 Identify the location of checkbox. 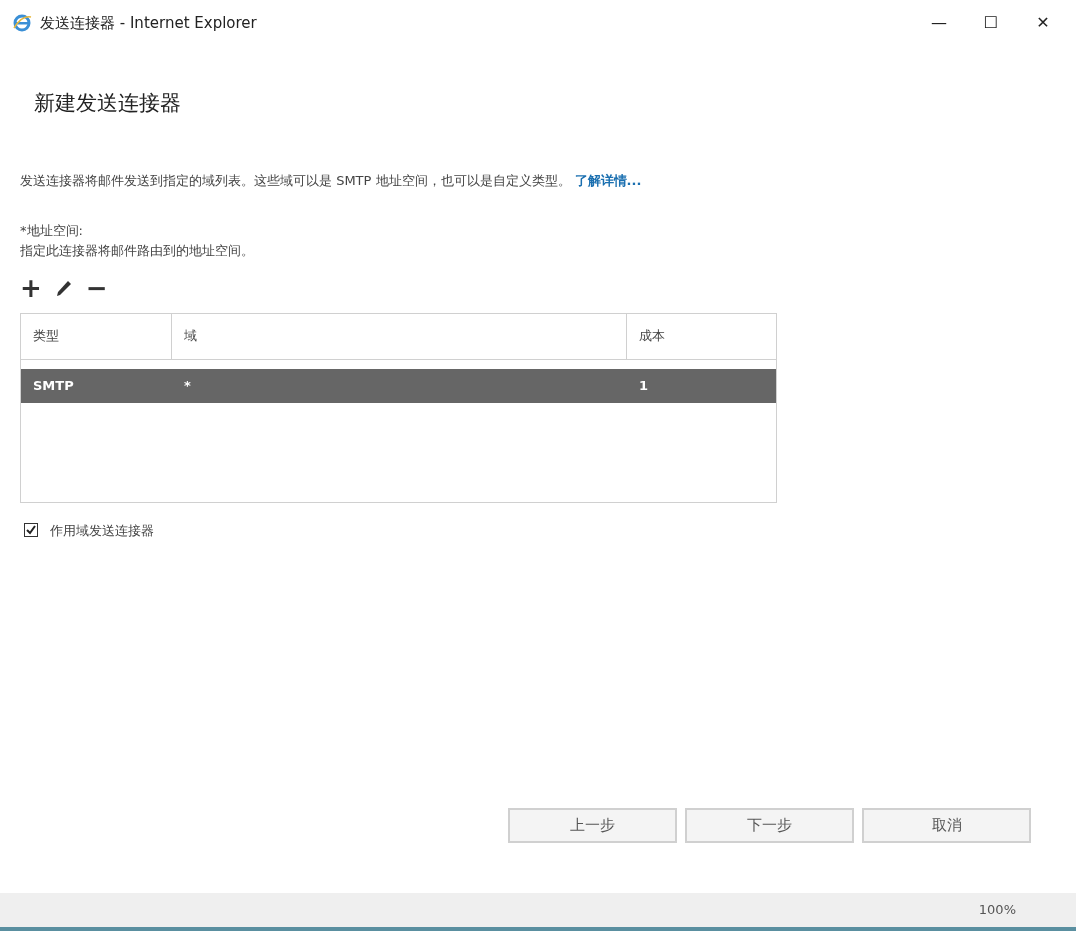
(31, 530).